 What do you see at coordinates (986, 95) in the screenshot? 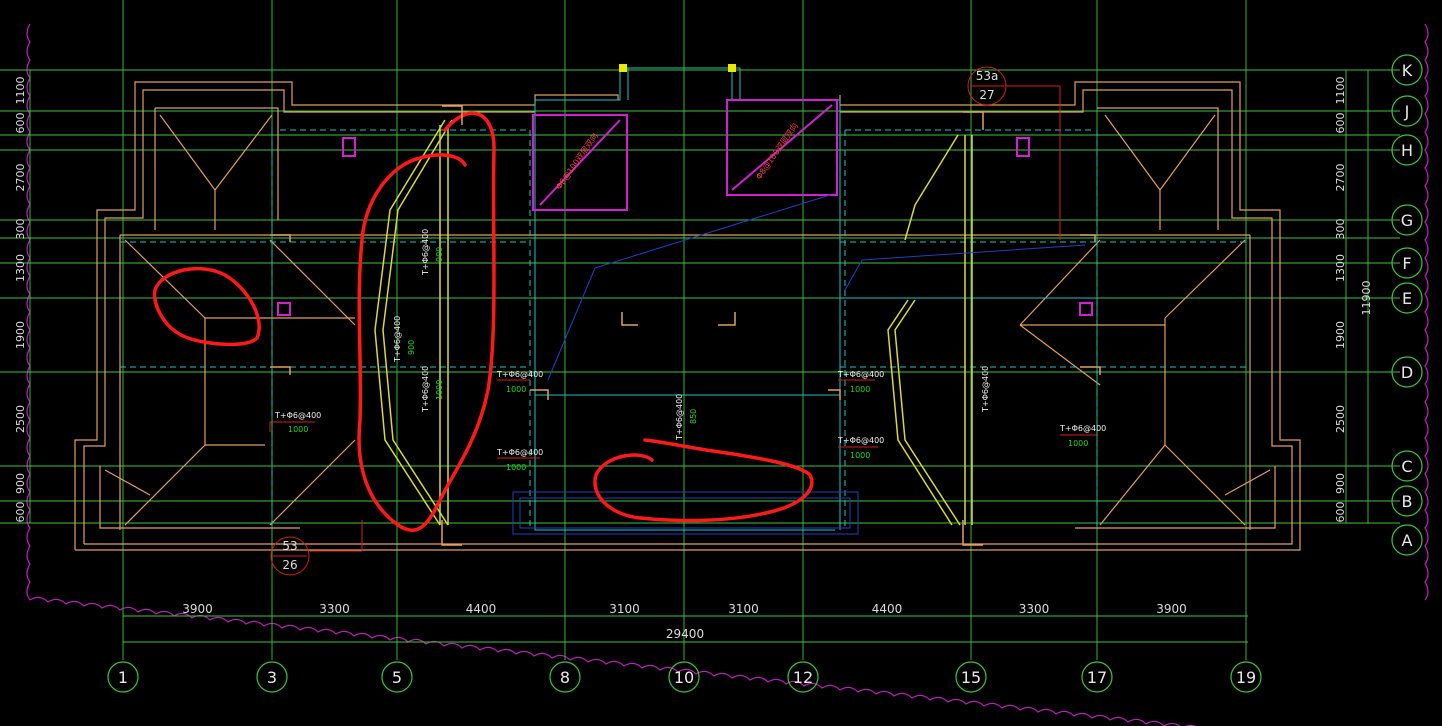
I see `svg-text: 27` at bounding box center [986, 95].